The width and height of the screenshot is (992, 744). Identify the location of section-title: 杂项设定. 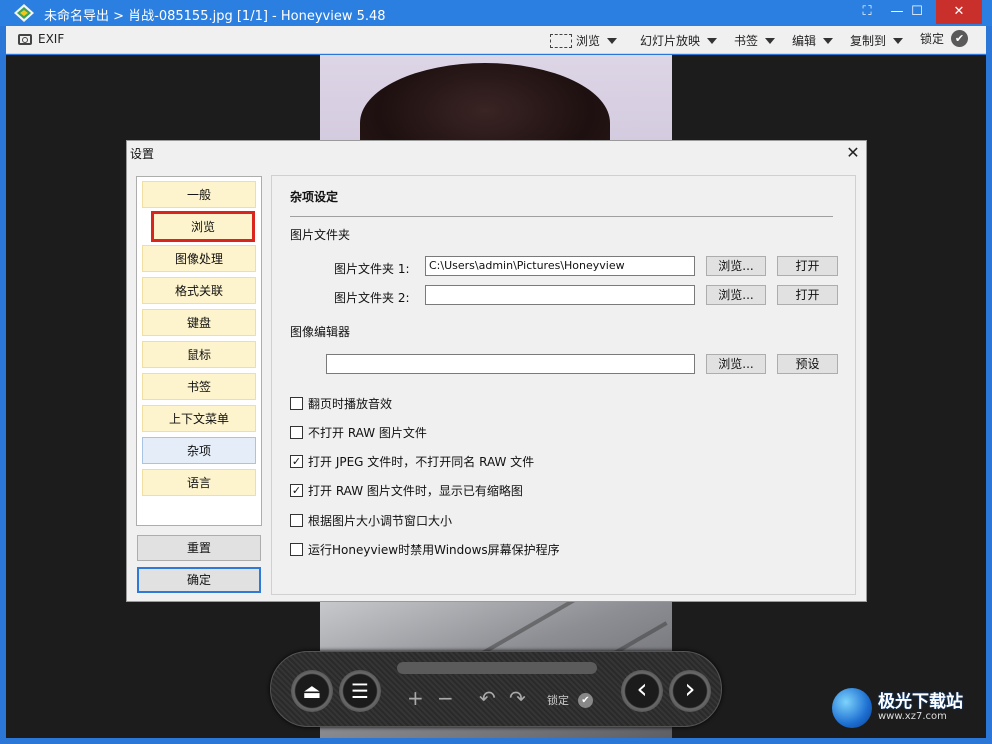
(314, 197).